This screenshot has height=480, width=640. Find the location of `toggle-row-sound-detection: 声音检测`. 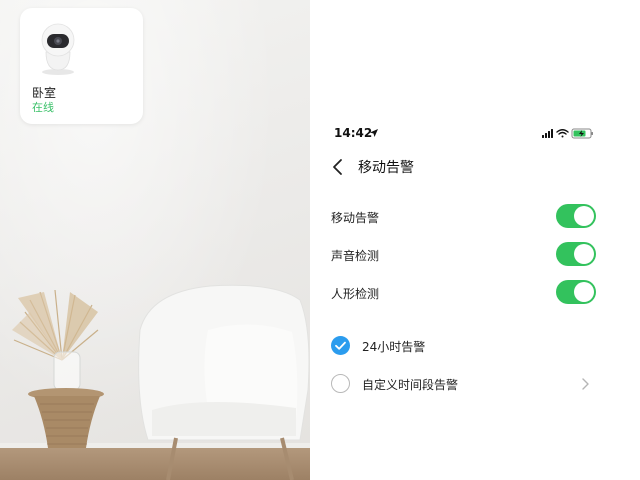

toggle-row-sound-detection: 声音检测 is located at coordinates (475, 255).